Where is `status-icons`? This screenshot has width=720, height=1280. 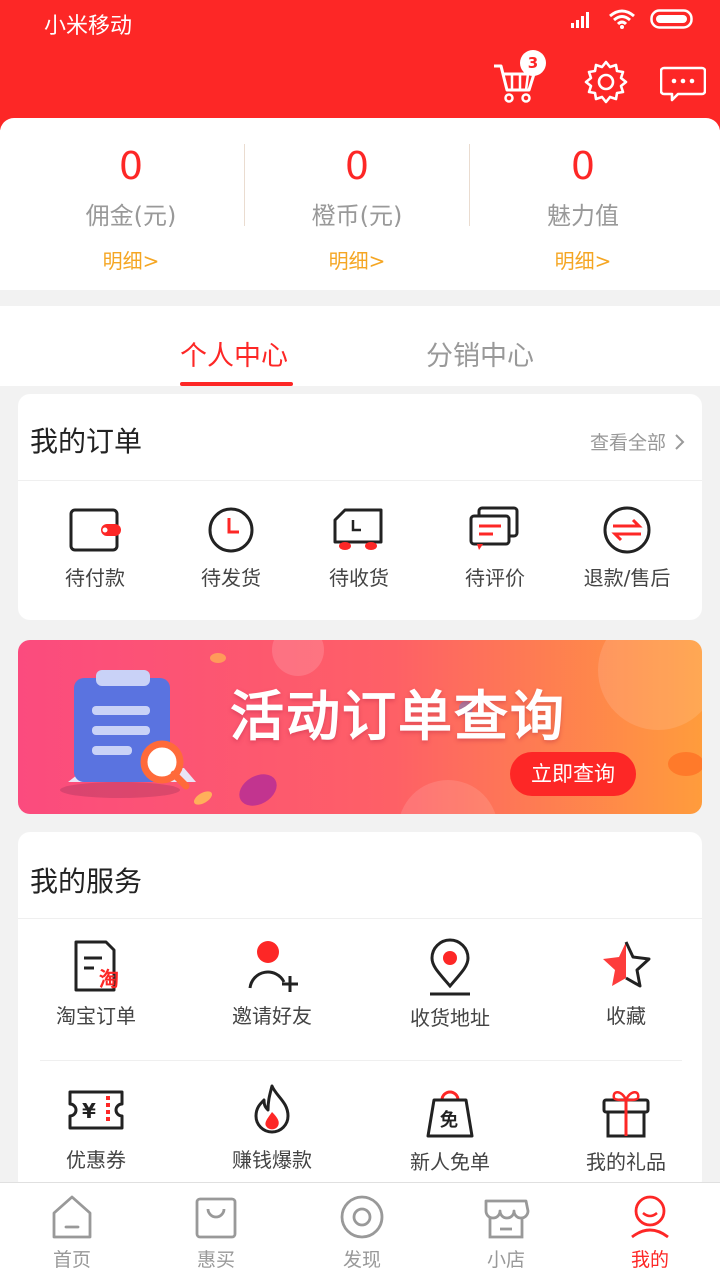
status-icons is located at coordinates (633, 19).